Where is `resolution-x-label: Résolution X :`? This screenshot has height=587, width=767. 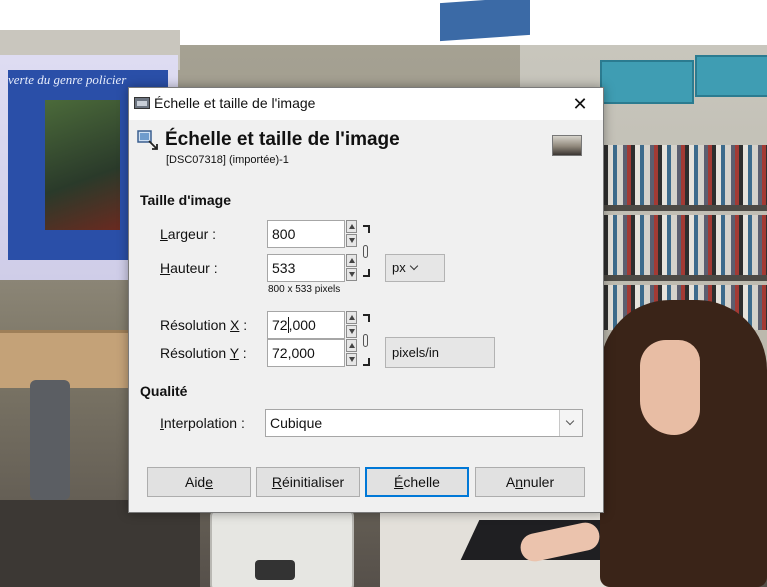
resolution-x-label: Résolution X : is located at coordinates (204, 325).